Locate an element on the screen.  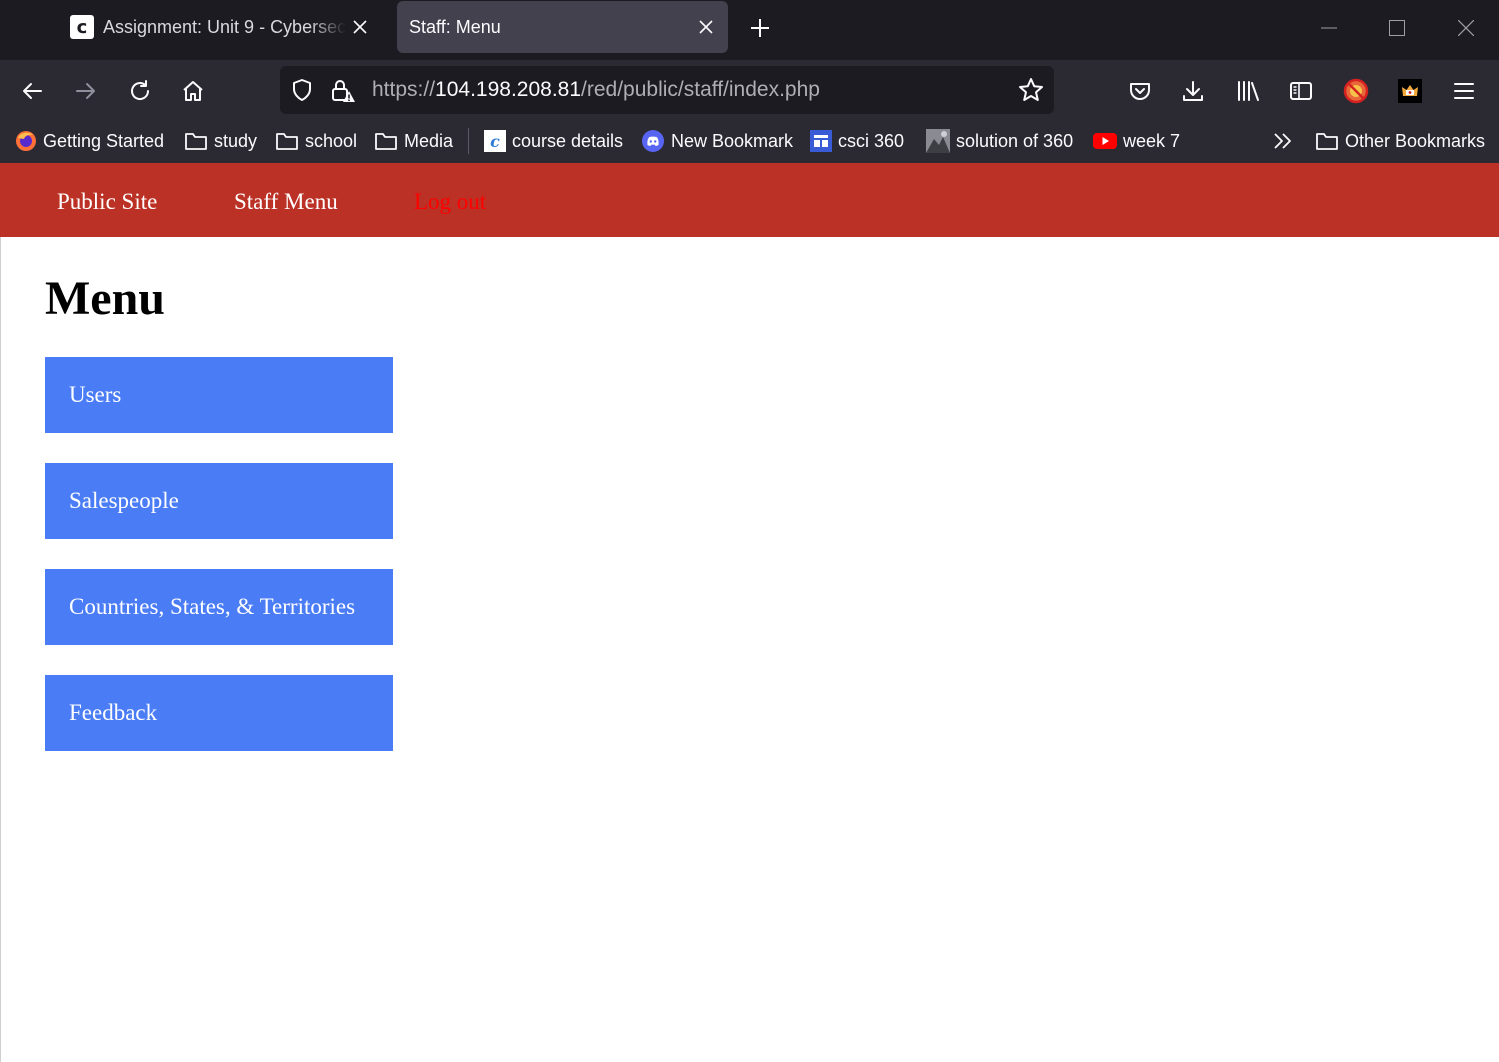
bookmark-folder-school: school is located at coordinates (316, 141).